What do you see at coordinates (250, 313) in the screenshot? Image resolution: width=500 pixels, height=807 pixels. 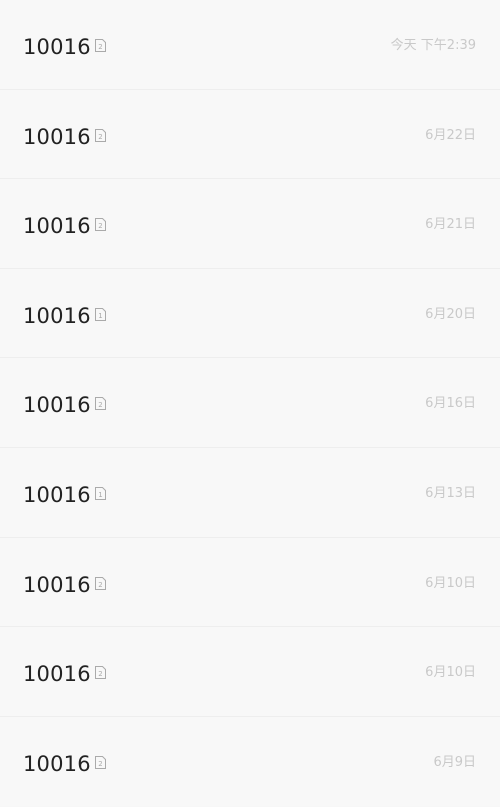 I see `message-item: 10016 1 6月20日` at bounding box center [250, 313].